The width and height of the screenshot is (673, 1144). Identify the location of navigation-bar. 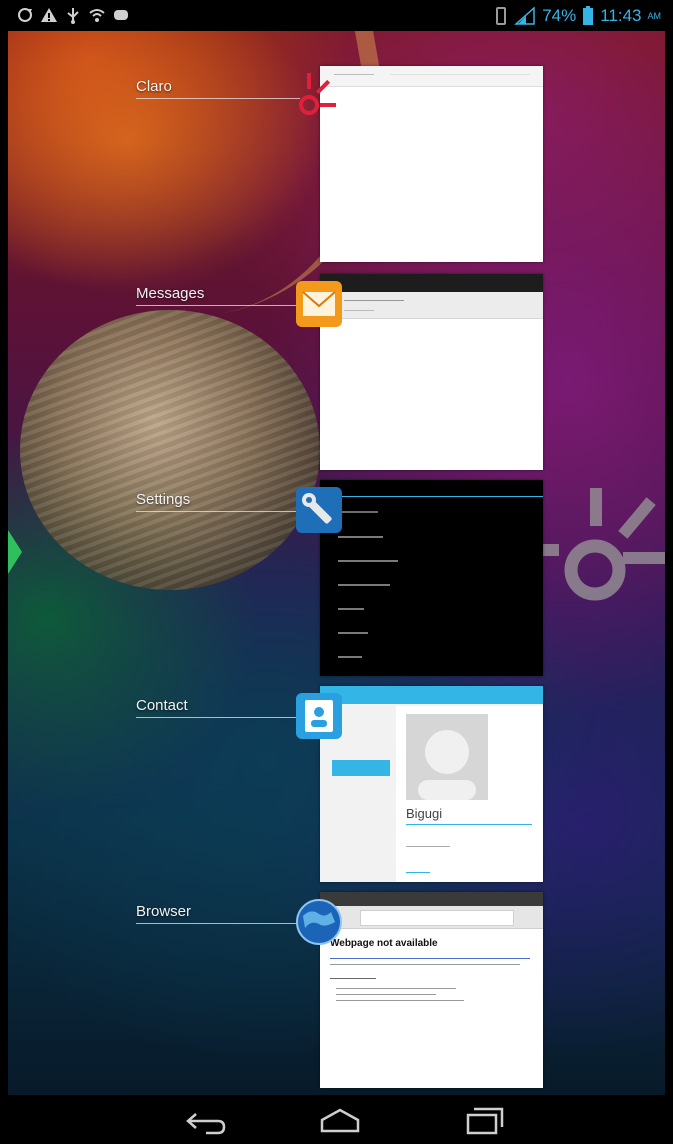
(336, 1119).